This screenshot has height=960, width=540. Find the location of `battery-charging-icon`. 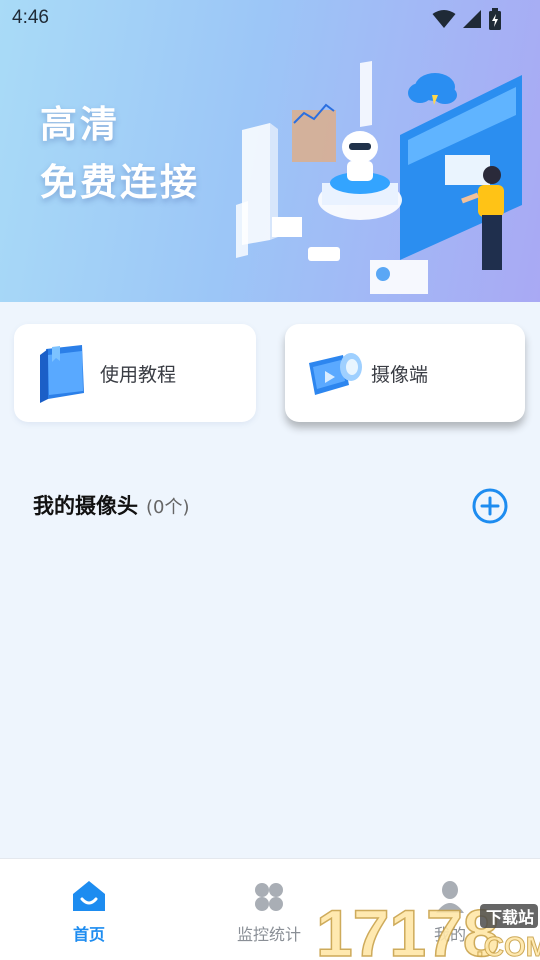

battery-charging-icon is located at coordinates (495, 19).